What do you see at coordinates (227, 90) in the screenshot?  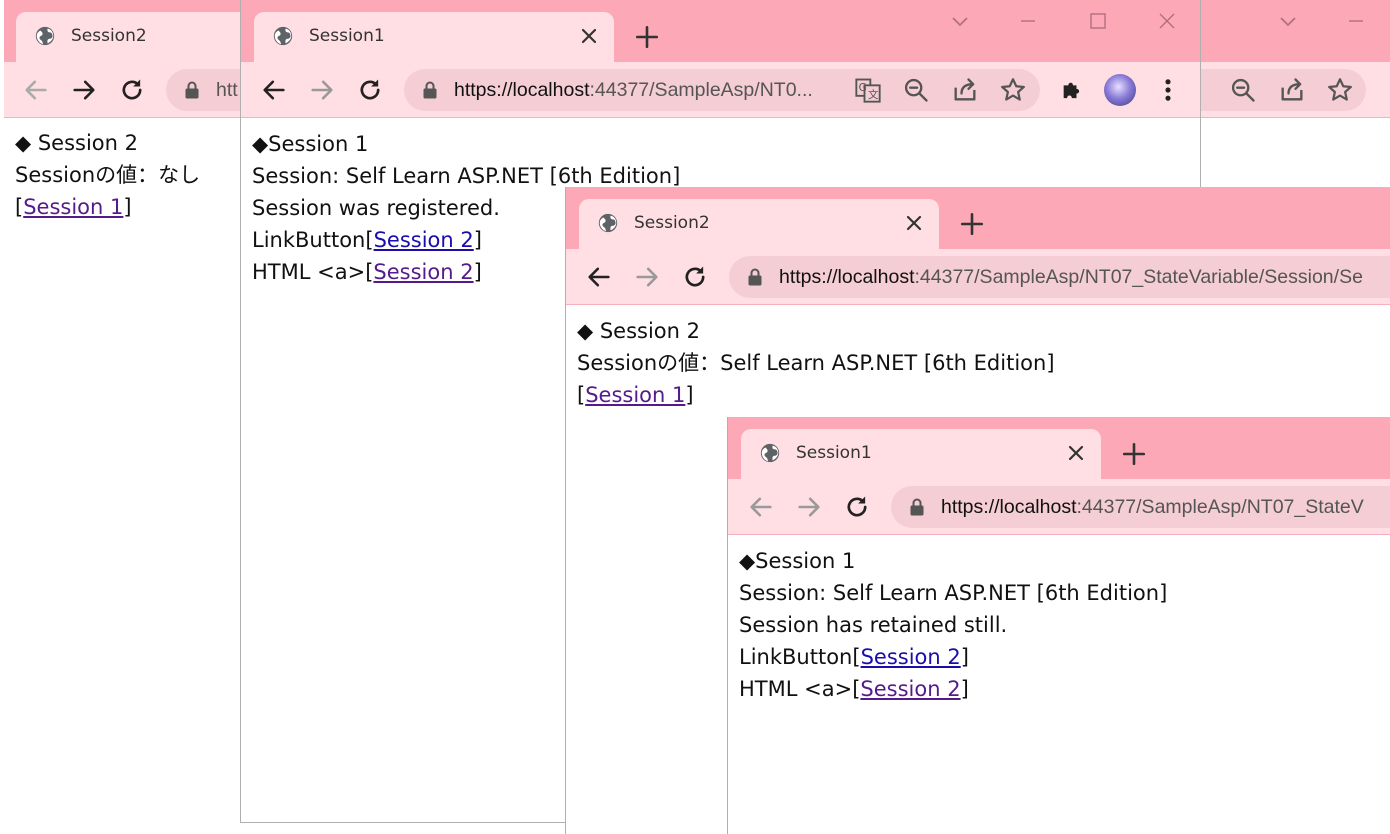 I see `url-text: htt` at bounding box center [227, 90].